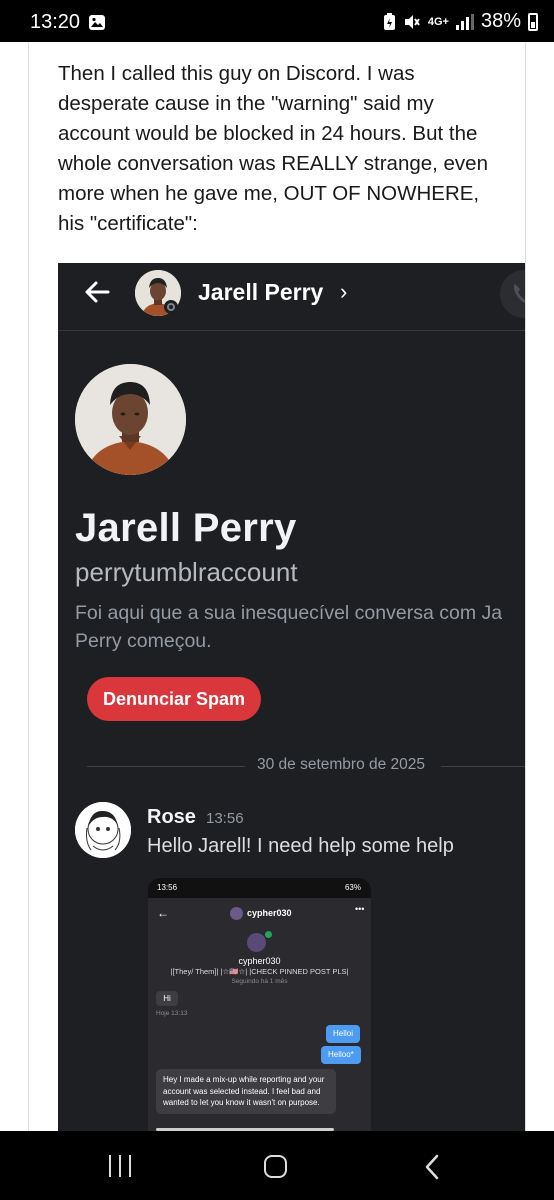 The width and height of the screenshot is (554, 1200). What do you see at coordinates (172, 1013) in the screenshot?
I see `embedded-timestamp: Hoje 13:13` at bounding box center [172, 1013].